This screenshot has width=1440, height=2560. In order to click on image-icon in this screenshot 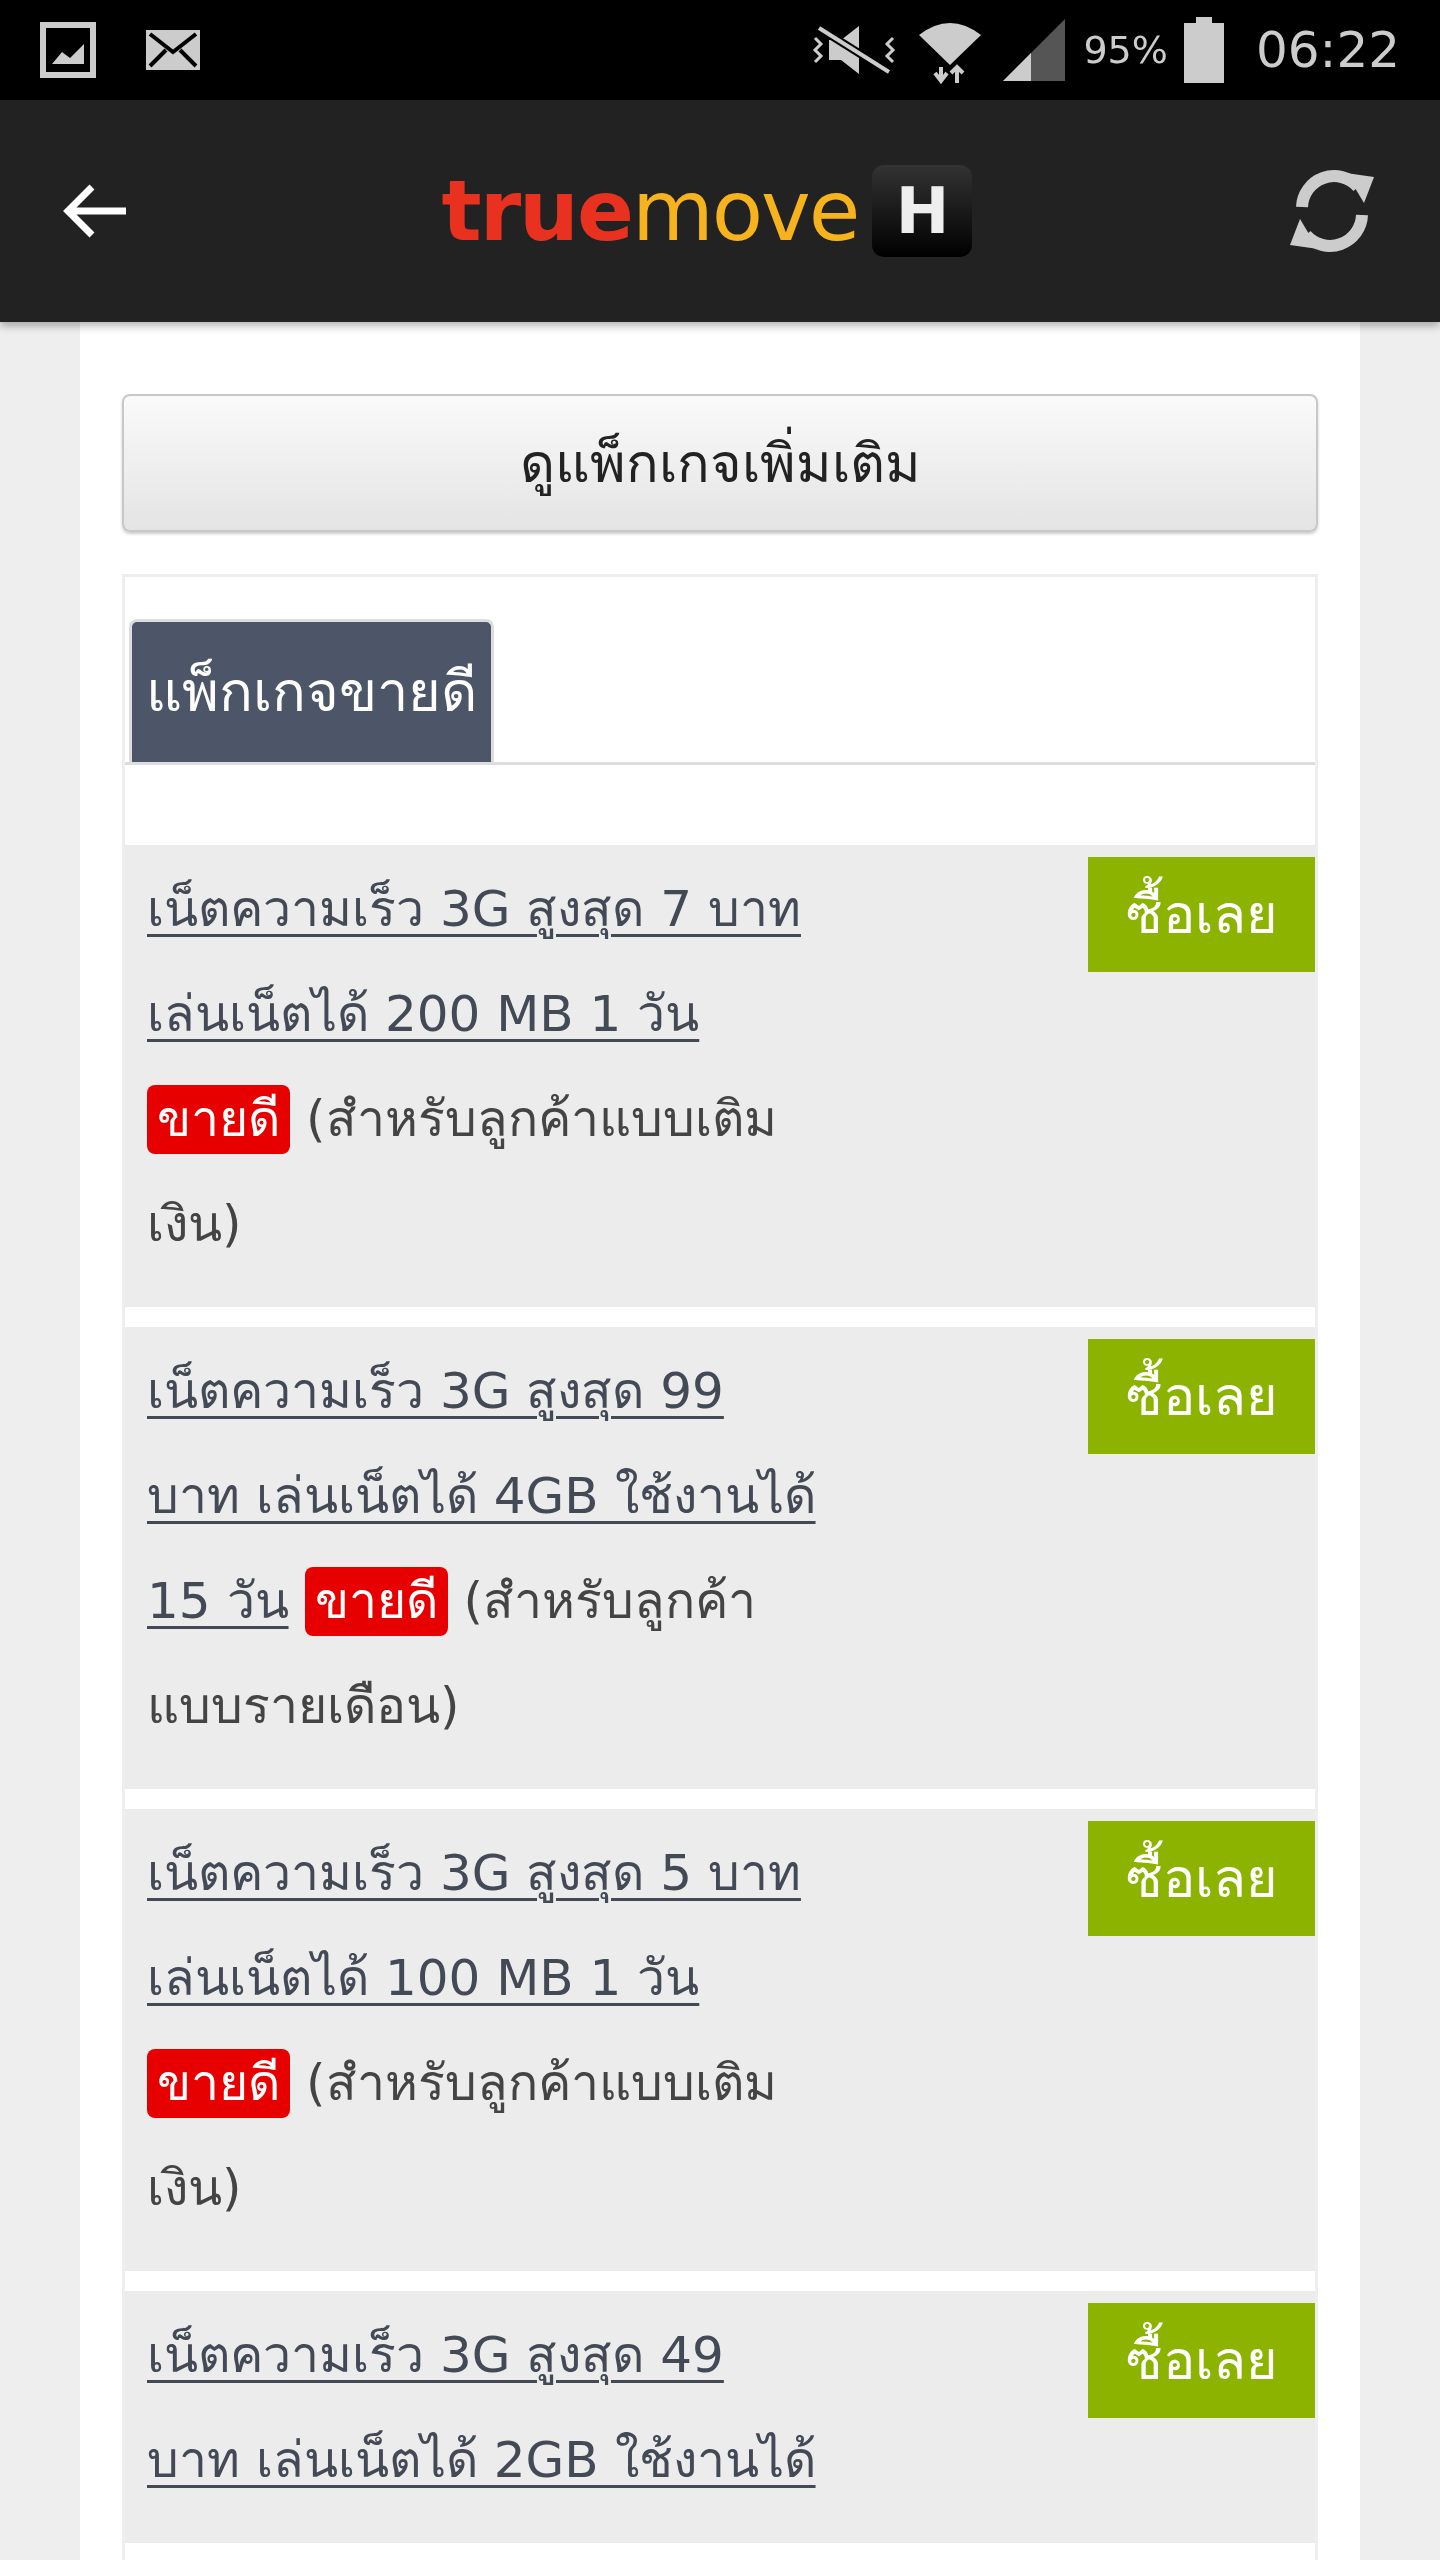, I will do `click(68, 50)`.